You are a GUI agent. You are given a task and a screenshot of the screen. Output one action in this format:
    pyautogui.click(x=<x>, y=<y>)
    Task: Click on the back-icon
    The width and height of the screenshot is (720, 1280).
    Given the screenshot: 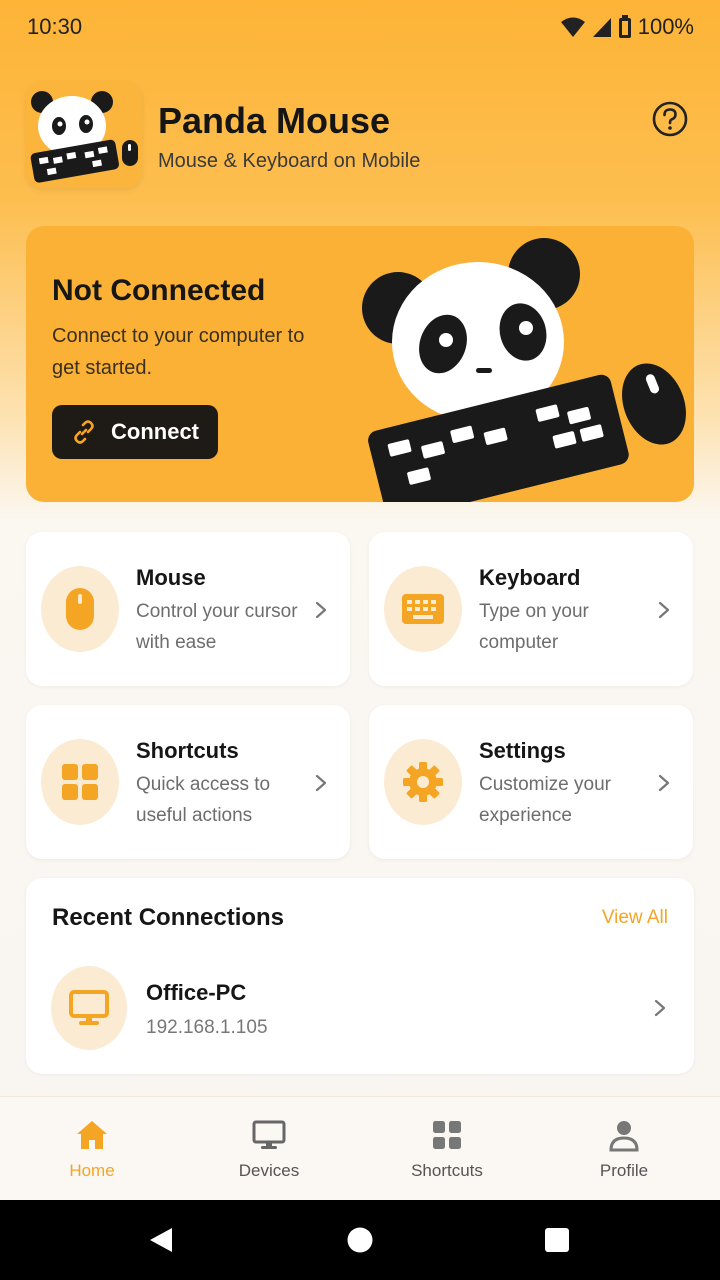 What is the action you would take?
    pyautogui.click(x=161, y=1240)
    